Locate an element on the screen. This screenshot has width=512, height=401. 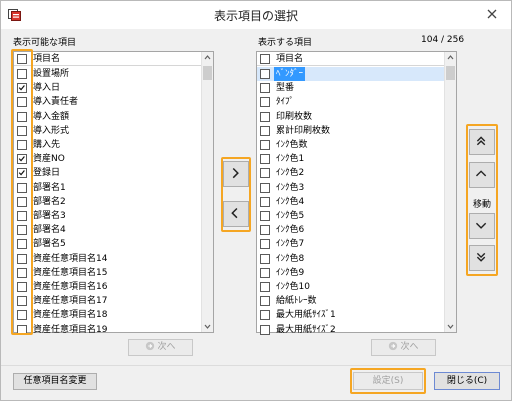
remove-from-display-button is located at coordinates (236, 214).